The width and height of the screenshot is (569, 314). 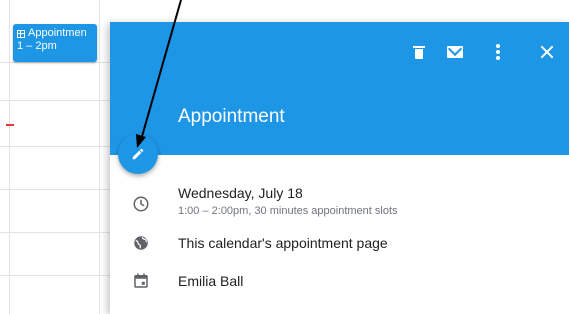 What do you see at coordinates (159, 74) in the screenshot?
I see `annotation-arrow` at bounding box center [159, 74].